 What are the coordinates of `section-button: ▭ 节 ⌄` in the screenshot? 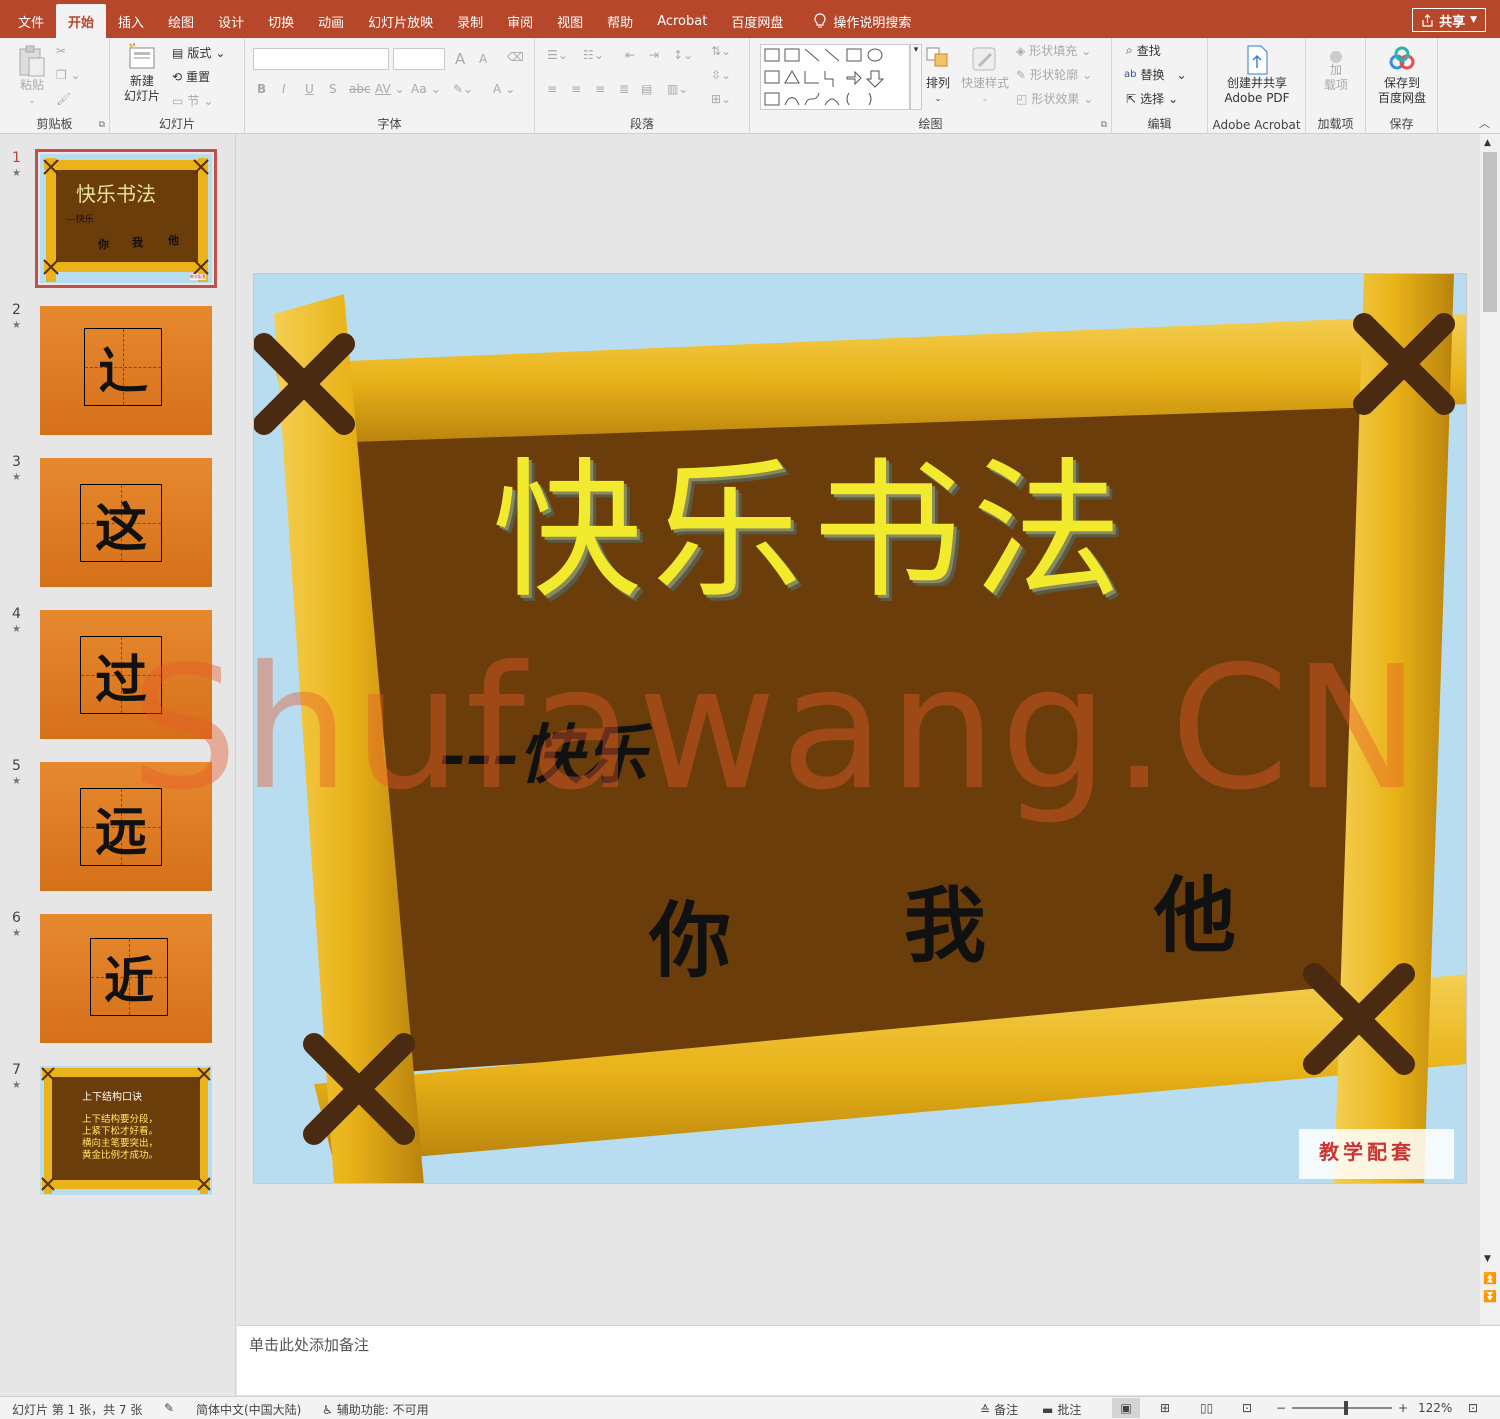 It's located at (192, 100).